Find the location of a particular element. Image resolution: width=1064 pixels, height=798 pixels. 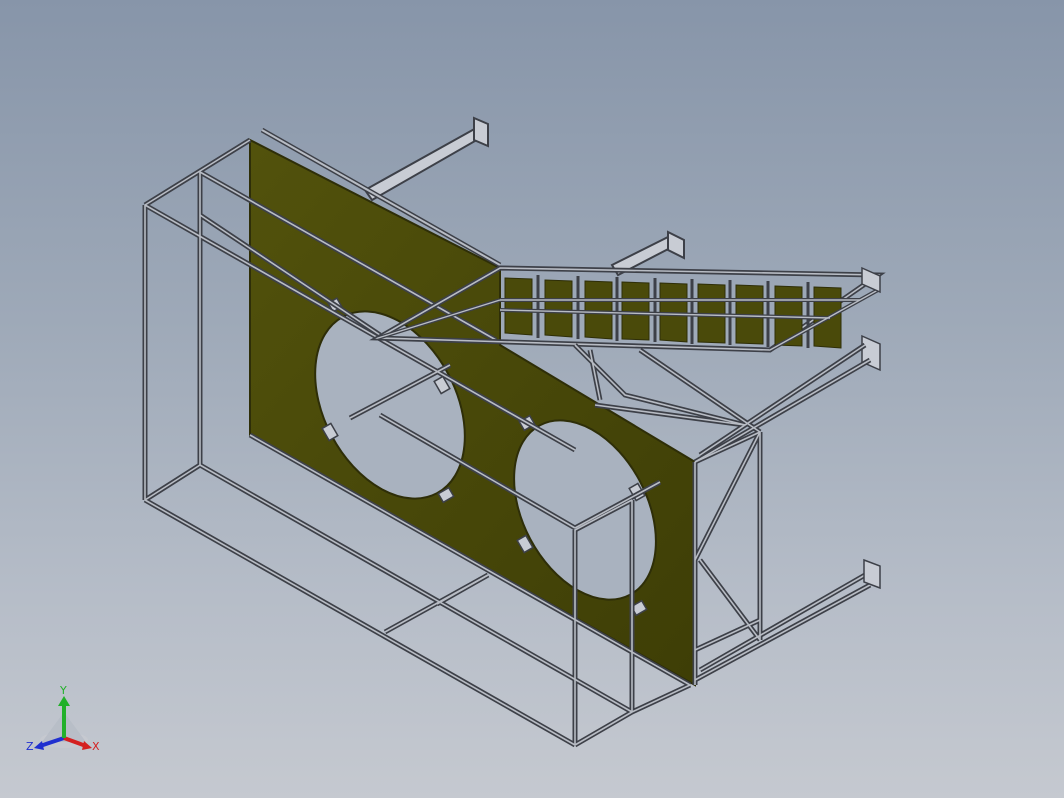

y-axis-label: Y is located at coordinates (63, 690).